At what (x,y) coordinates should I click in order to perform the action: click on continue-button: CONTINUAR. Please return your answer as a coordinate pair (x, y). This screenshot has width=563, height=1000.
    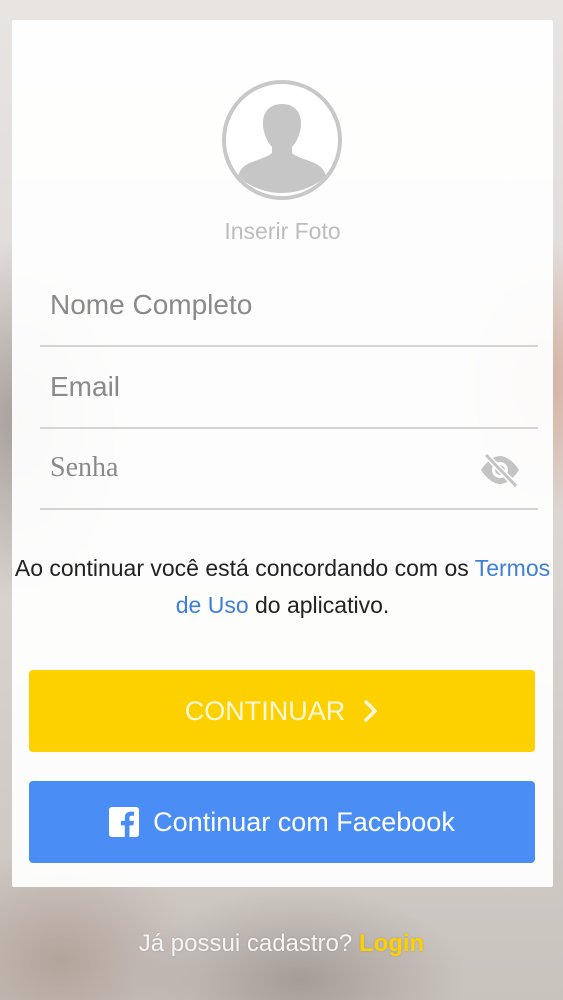
    Looking at the image, I should click on (282, 711).